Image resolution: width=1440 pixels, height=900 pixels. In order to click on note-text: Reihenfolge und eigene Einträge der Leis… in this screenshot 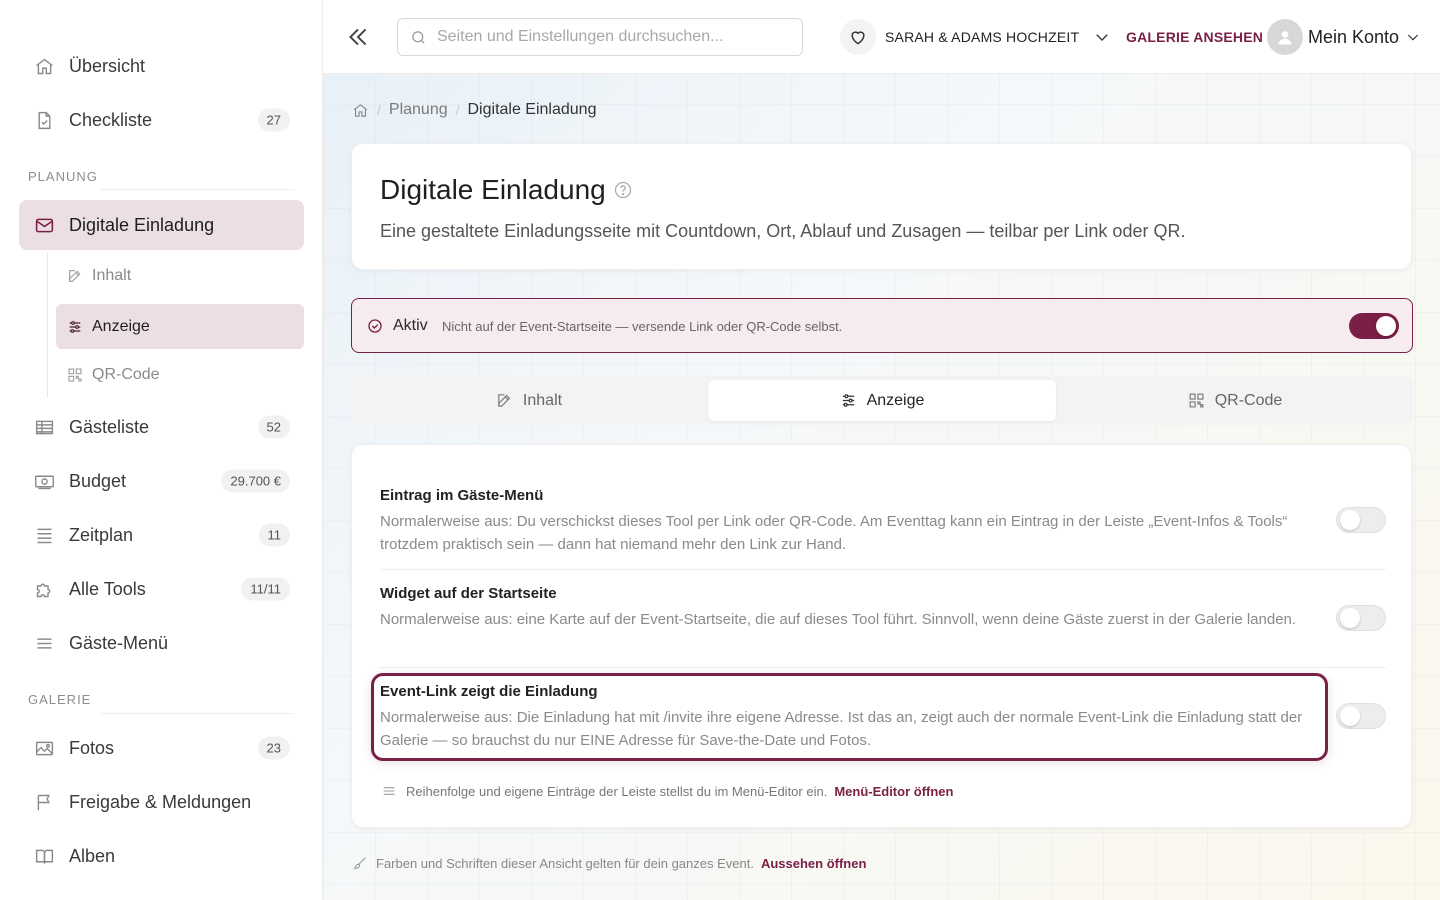, I will do `click(617, 791)`.